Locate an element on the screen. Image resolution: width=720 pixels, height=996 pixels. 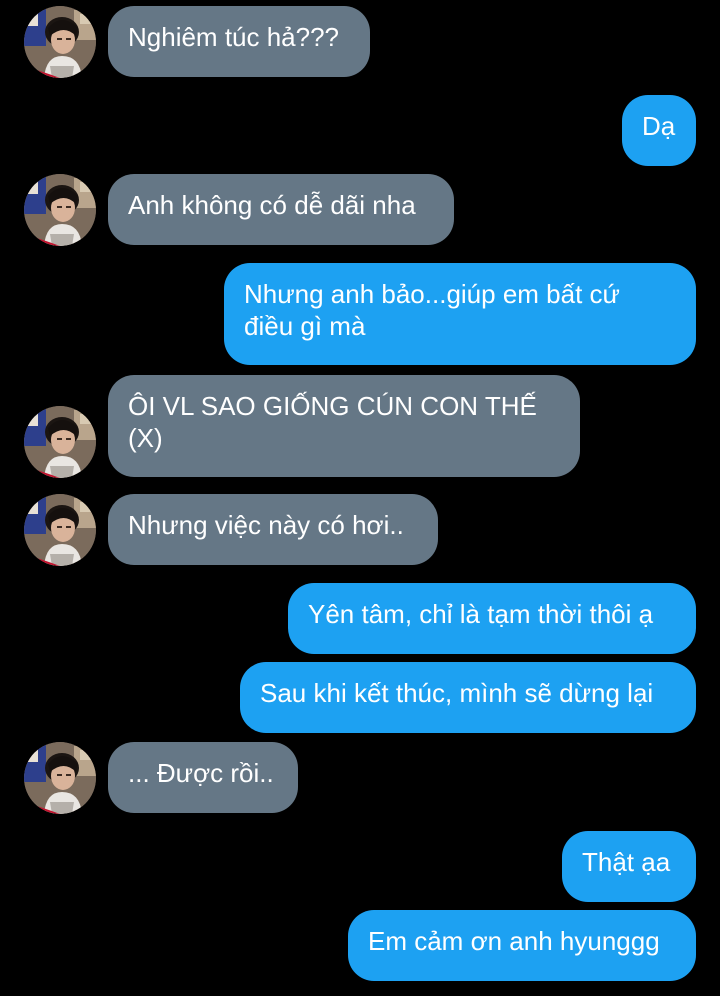
message-bubble-outgoing: Yên tâm, chỉ là tạm thời thôi ạ is located at coordinates (492, 618).